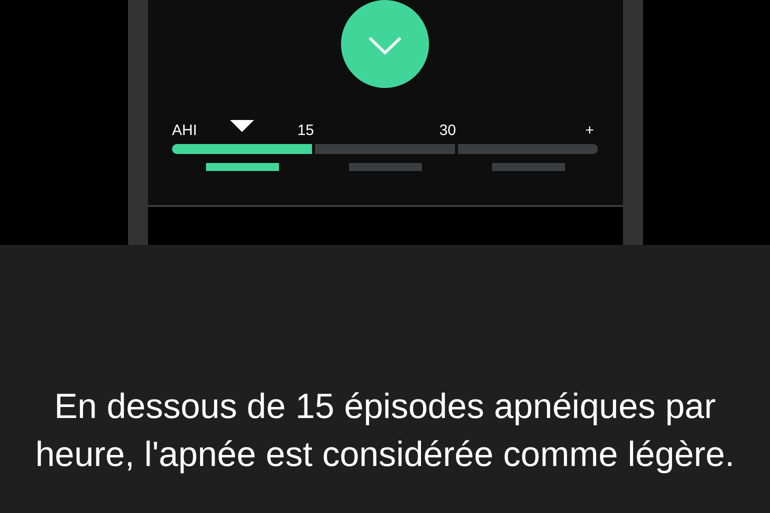 This screenshot has height=513, width=770. I want to click on scale-tick: 30, so click(447, 131).